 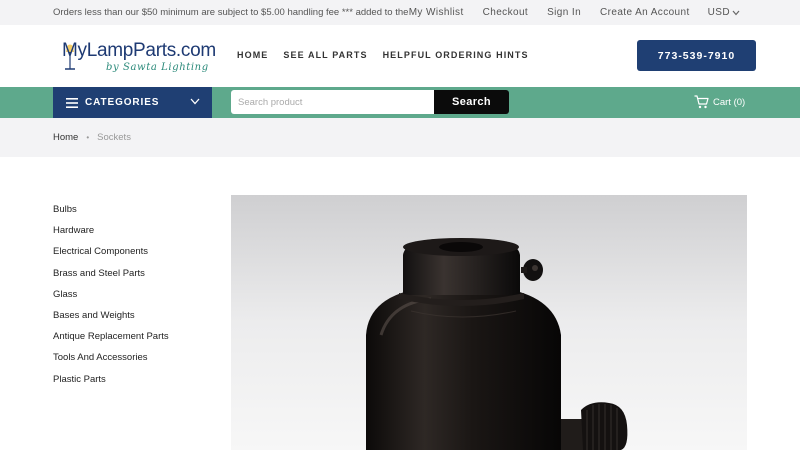 What do you see at coordinates (701, 102) in the screenshot?
I see `cart-icon` at bounding box center [701, 102].